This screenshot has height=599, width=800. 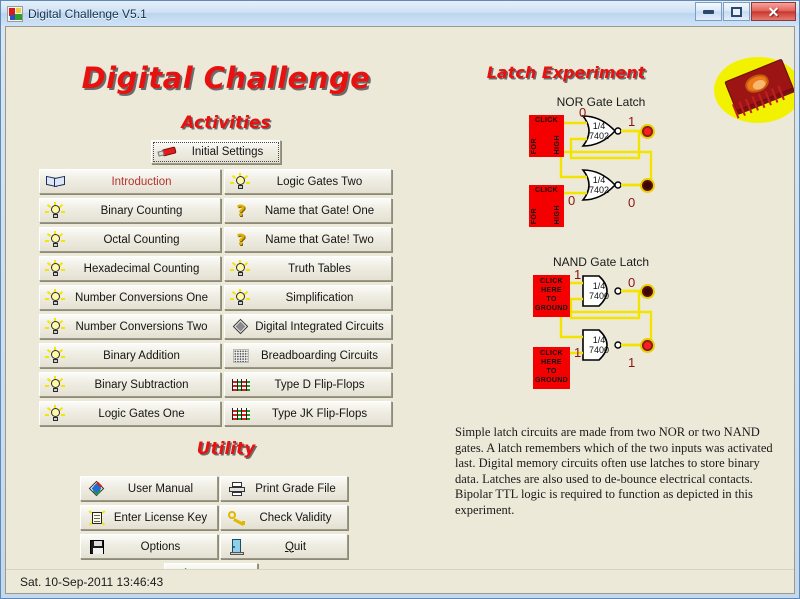 I want to click on nor-led-bottom, so click(x=647, y=185).